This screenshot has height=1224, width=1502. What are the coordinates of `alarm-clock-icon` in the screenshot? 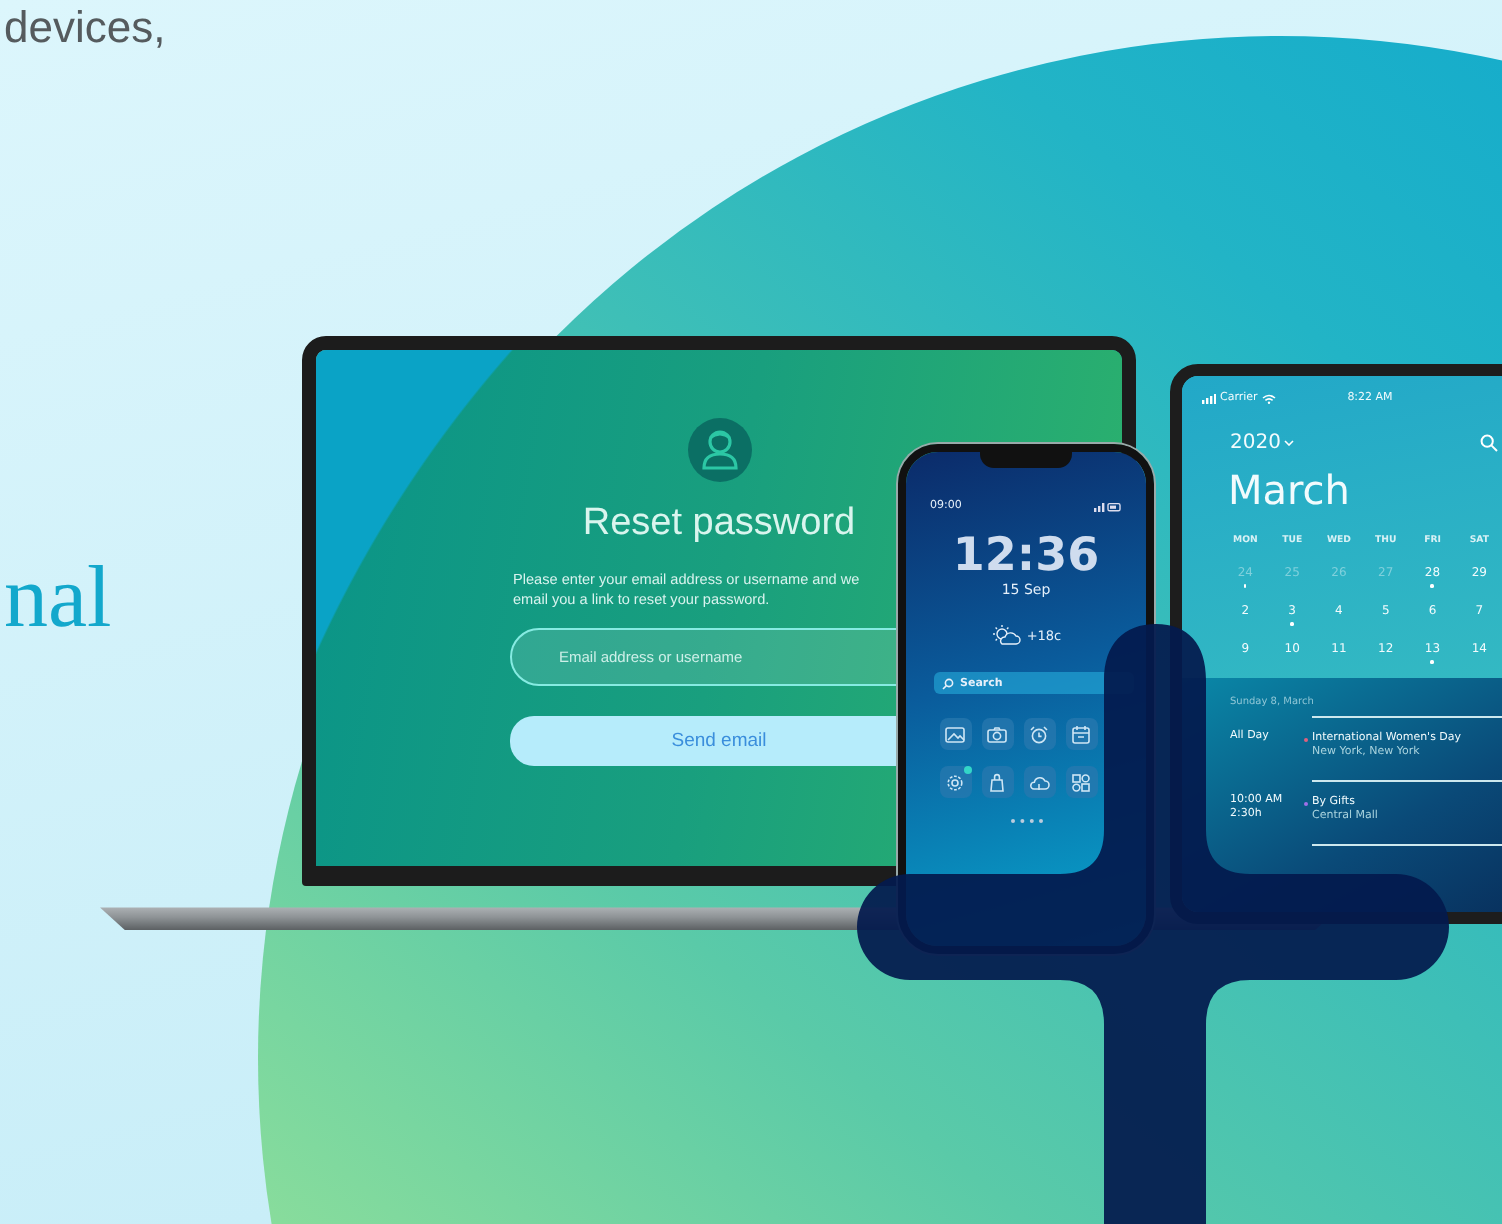 It's located at (1039, 734).